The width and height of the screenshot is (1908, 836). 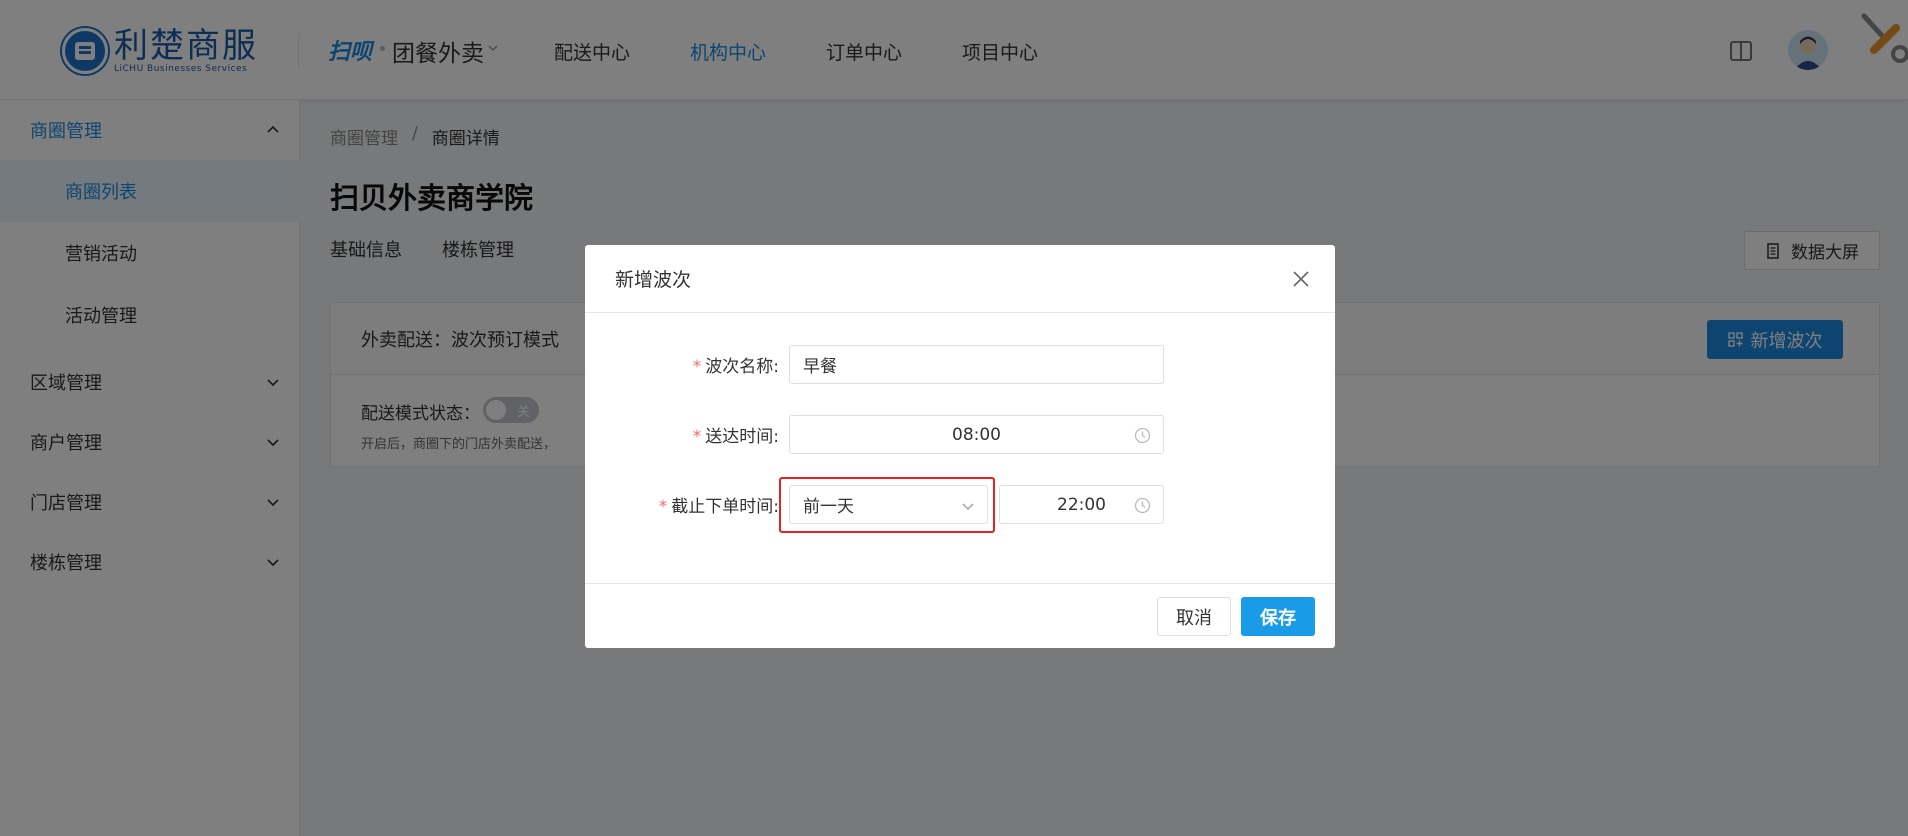 I want to click on delivery-time-label: * 送达时间:, so click(x=682, y=434).